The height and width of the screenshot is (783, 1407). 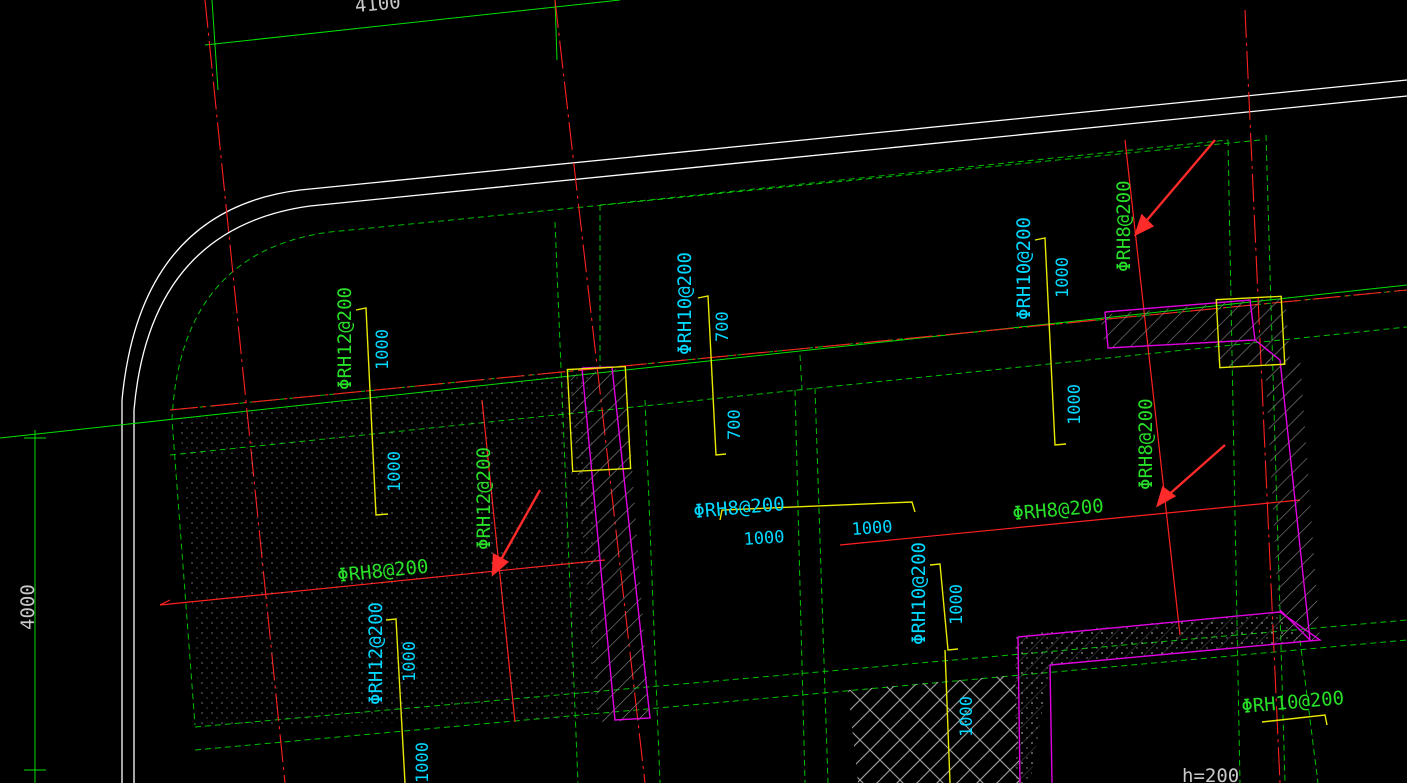 What do you see at coordinates (410, 661) in the screenshot?
I see `len-left-bottom: 1000` at bounding box center [410, 661].